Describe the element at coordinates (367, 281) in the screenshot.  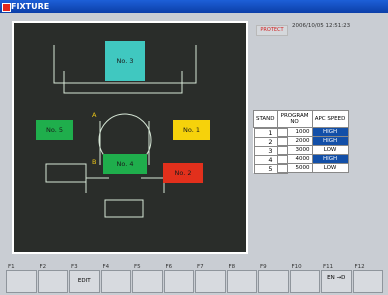
I see `fkey-f12-button` at that location.